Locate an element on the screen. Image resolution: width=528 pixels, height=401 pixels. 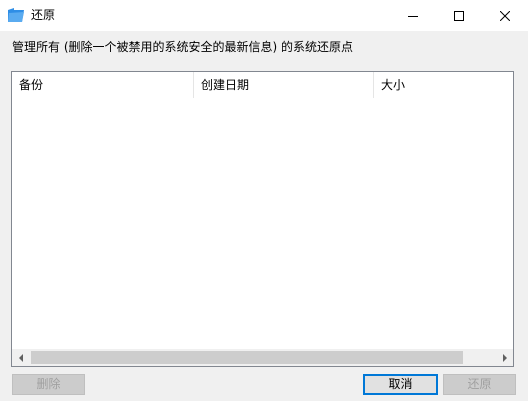
title-bar: 还原 is located at coordinates (264, 15).